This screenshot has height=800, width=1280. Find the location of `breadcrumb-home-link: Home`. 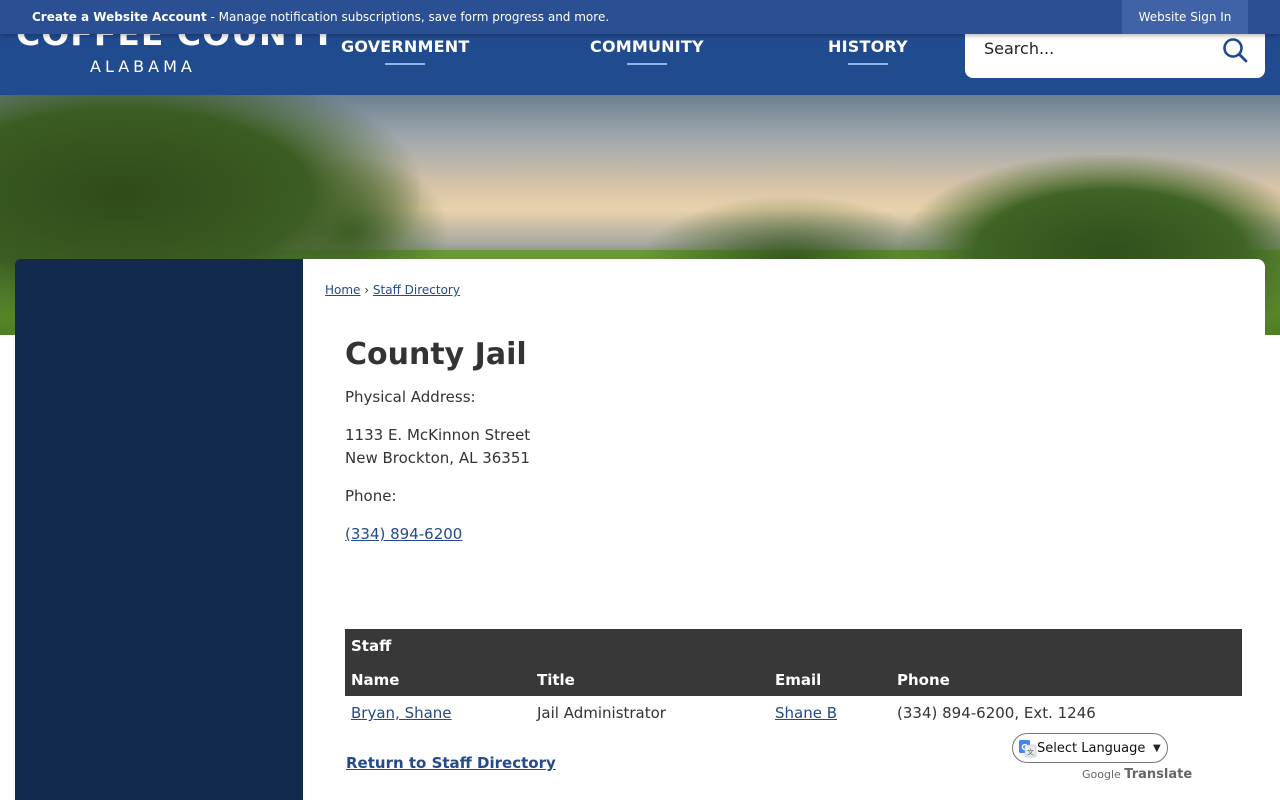

breadcrumb-home-link: Home is located at coordinates (342, 290).